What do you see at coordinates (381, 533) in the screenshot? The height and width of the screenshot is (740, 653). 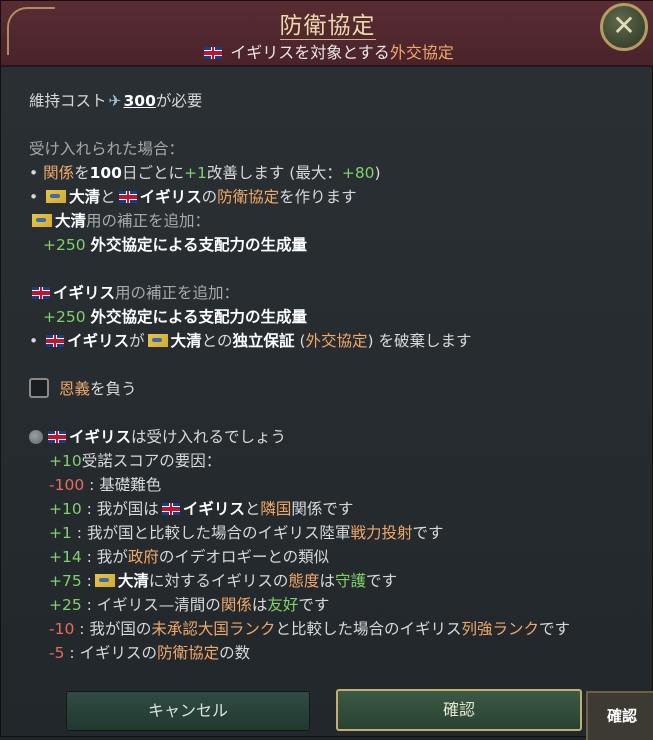 I see `factor-text: 戦力投射` at bounding box center [381, 533].